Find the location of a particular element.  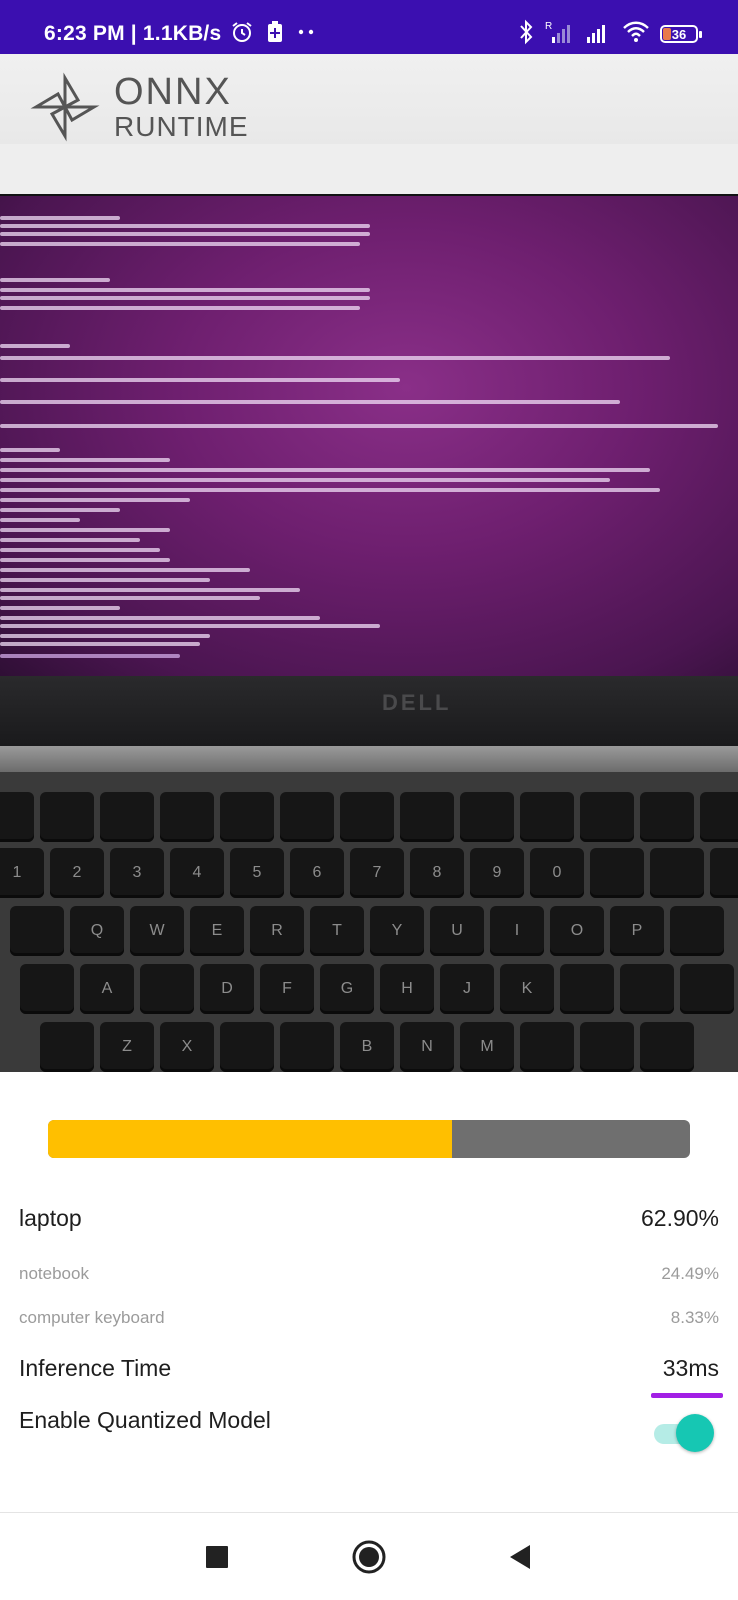

result-label: laptop is located at coordinates (50, 1217).